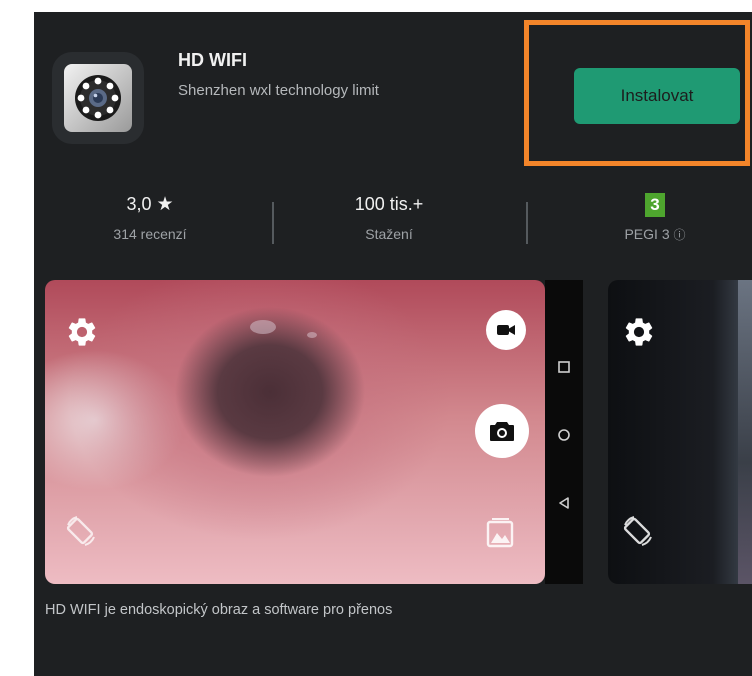  I want to click on install-button: Instalovat, so click(657, 96).